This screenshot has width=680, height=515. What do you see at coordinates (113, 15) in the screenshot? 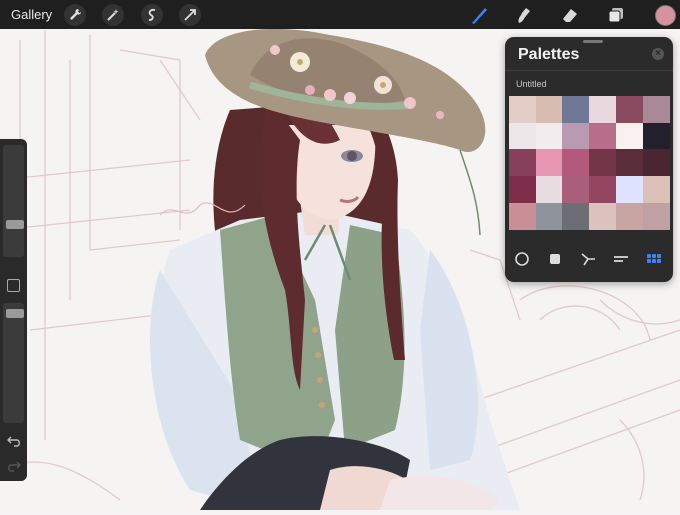
I see `magic-wand-icon` at bounding box center [113, 15].